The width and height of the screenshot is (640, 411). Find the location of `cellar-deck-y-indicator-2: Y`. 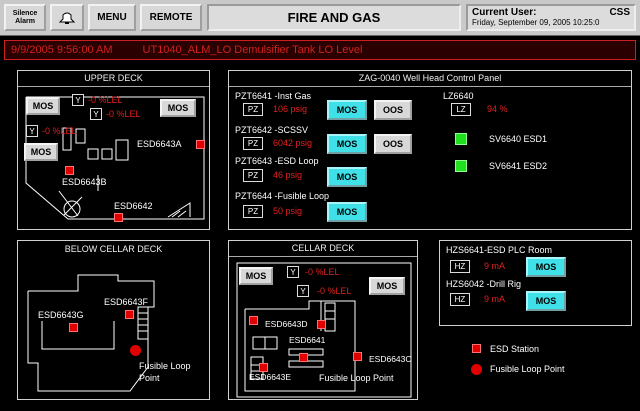

cellar-deck-y-indicator-2: Y is located at coordinates (303, 291).